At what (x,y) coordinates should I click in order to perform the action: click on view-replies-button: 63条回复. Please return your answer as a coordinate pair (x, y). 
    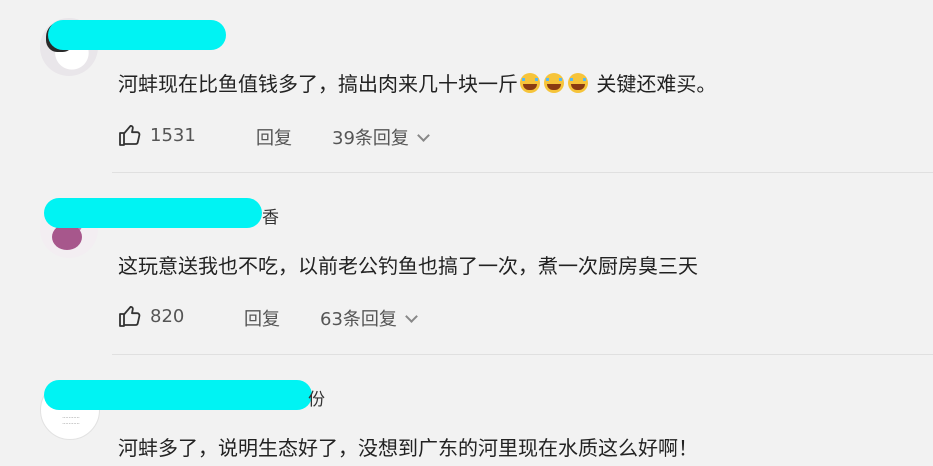
    Looking at the image, I should click on (369, 318).